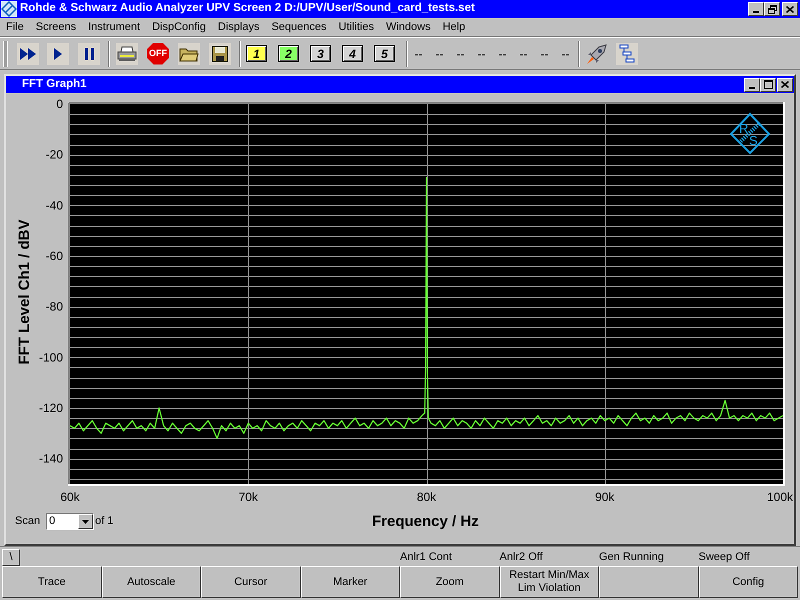 The image size is (800, 600). What do you see at coordinates (59, 104) in the screenshot?
I see `axis-tick-label: 0` at bounding box center [59, 104].